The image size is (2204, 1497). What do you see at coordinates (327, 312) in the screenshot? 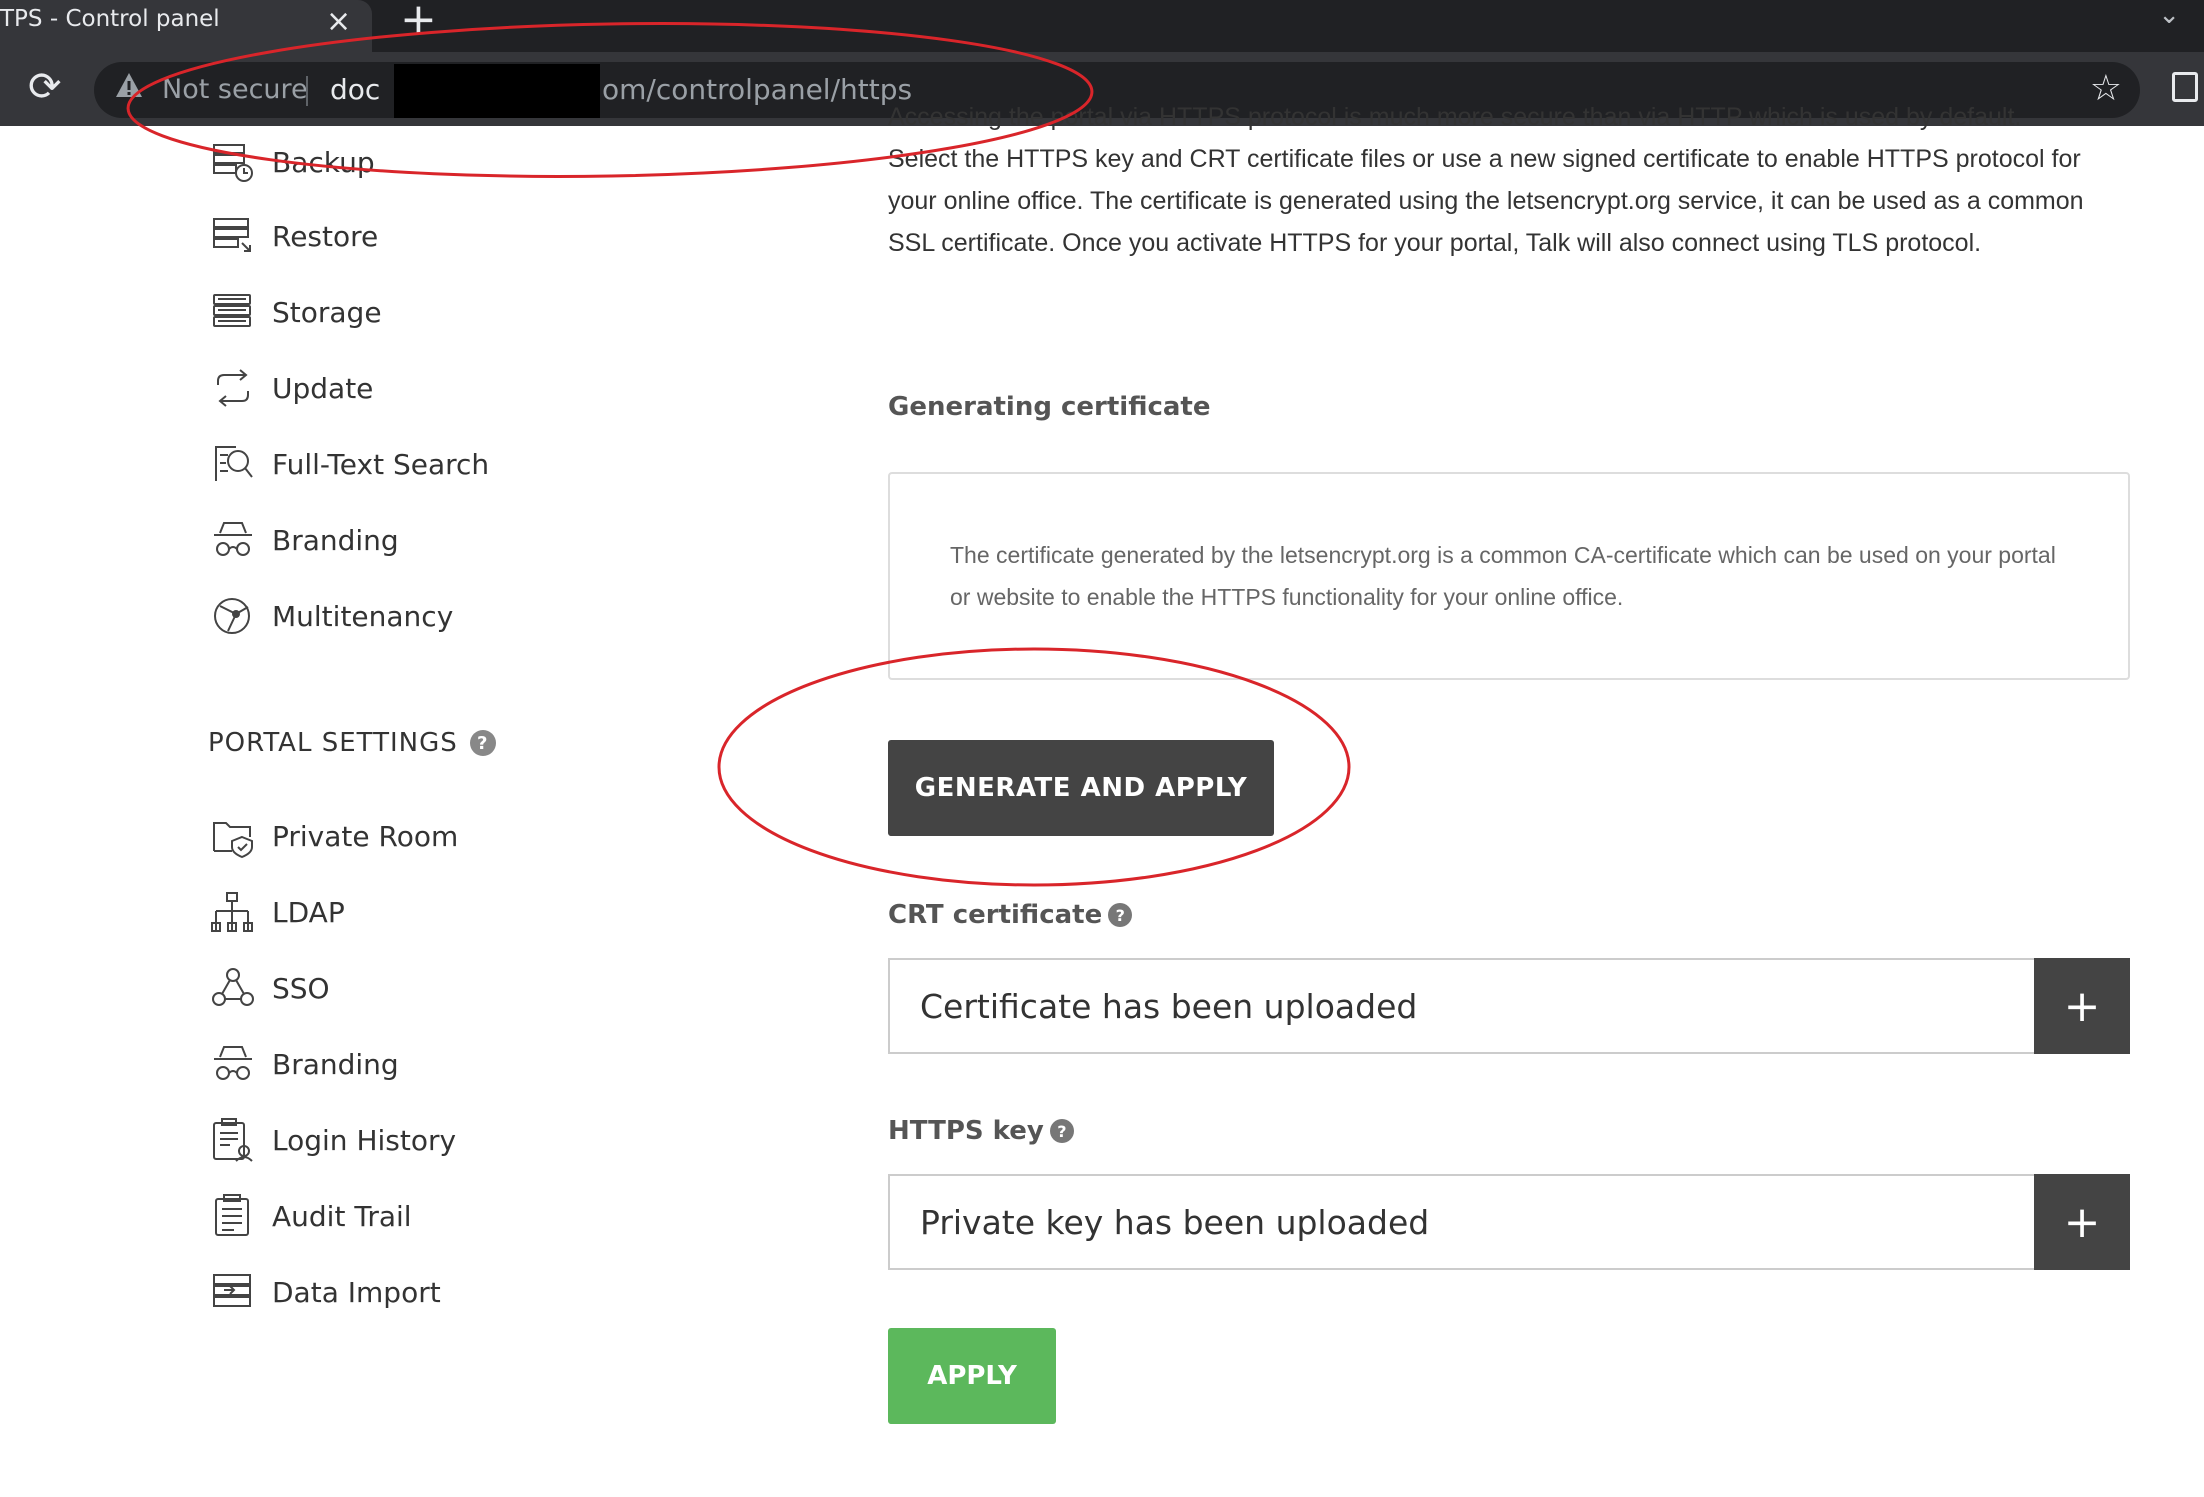
I see `sidebar-item-label: Storage` at bounding box center [327, 312].